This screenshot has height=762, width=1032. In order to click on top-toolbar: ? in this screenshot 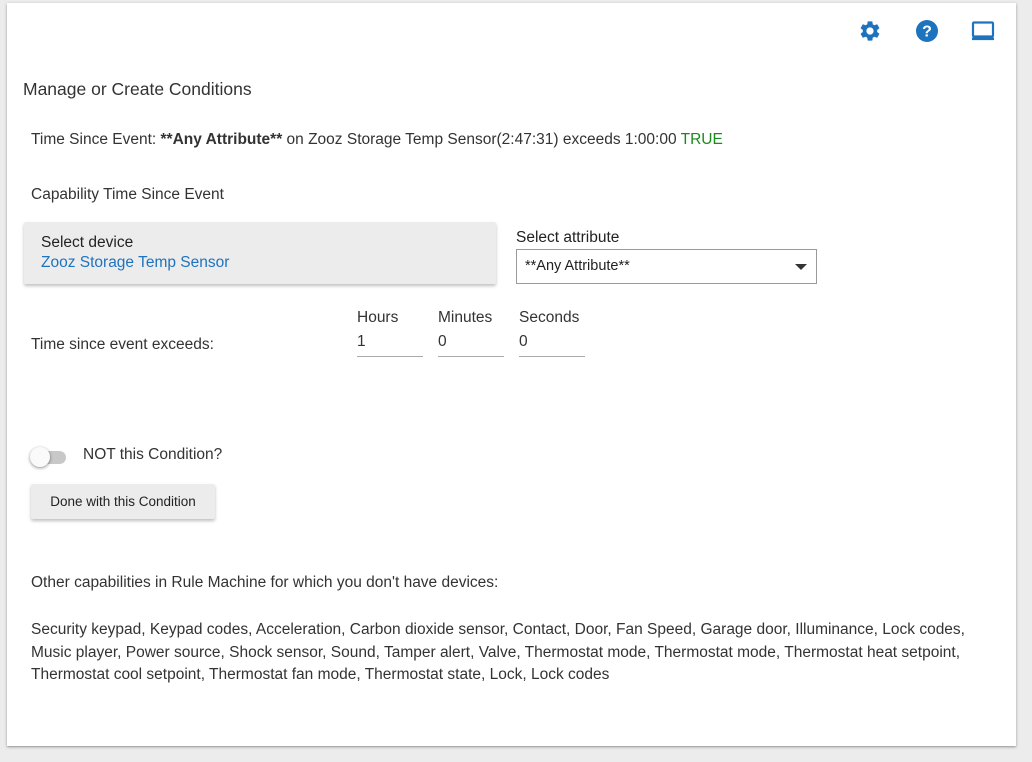, I will do `click(928, 32)`.